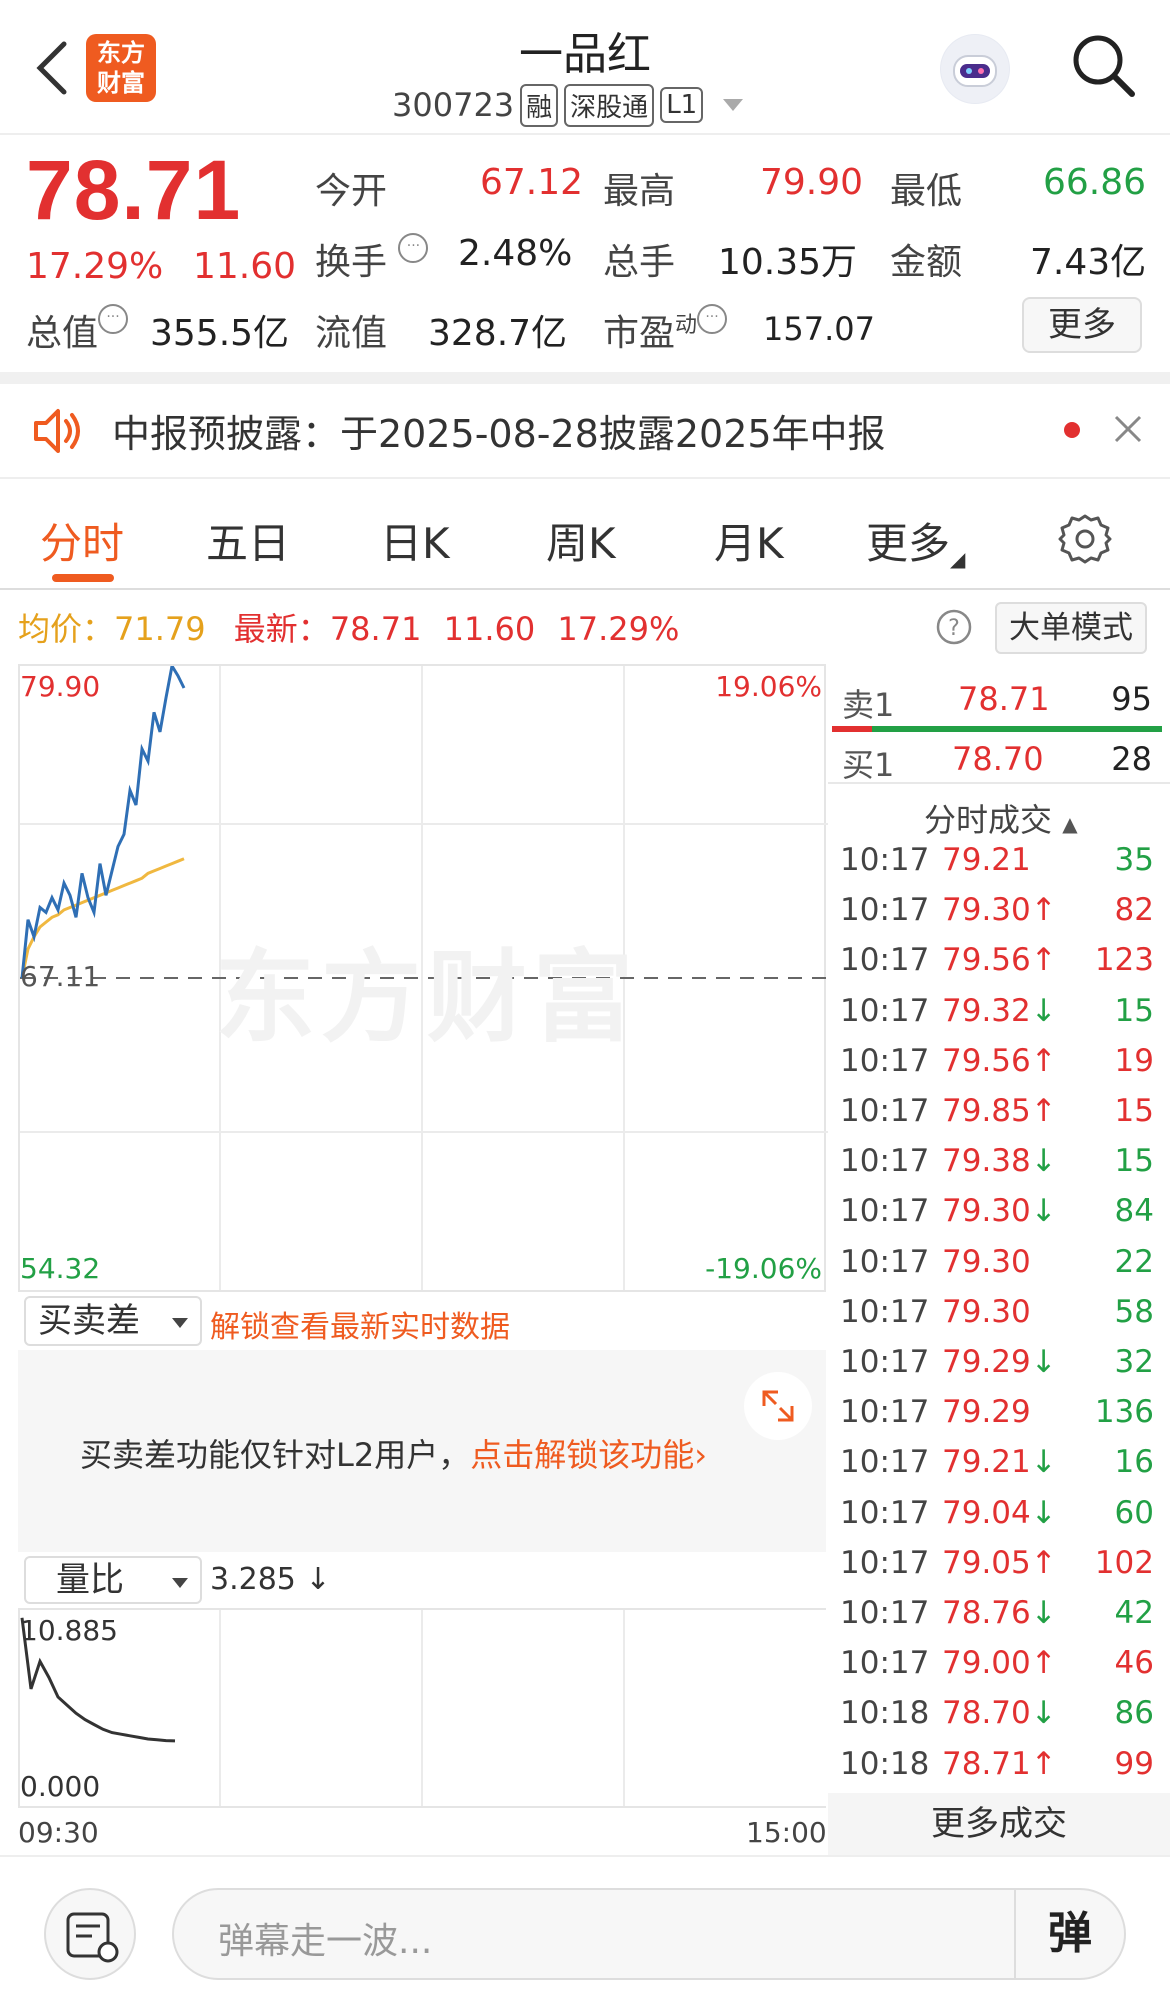 Image resolution: width=1170 pixels, height=2010 pixels. I want to click on buy-sell-ratio-bar, so click(997, 729).